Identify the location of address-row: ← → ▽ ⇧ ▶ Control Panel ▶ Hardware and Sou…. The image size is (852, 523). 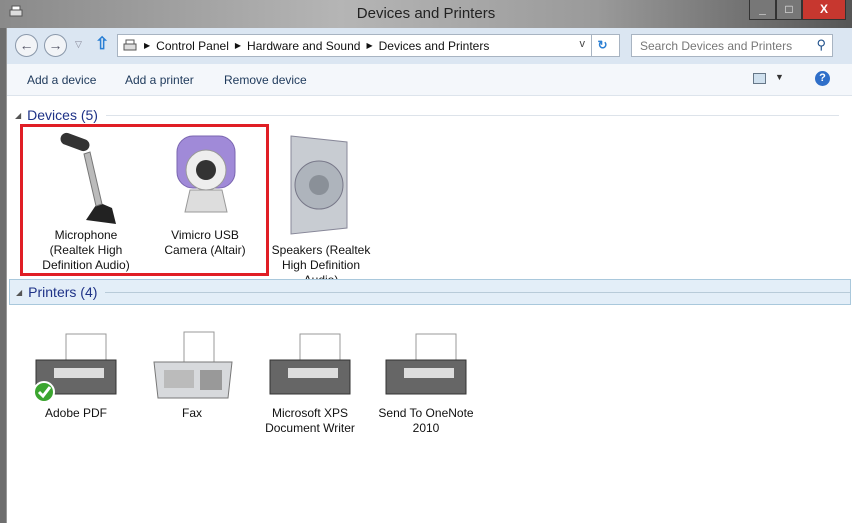
(429, 46).